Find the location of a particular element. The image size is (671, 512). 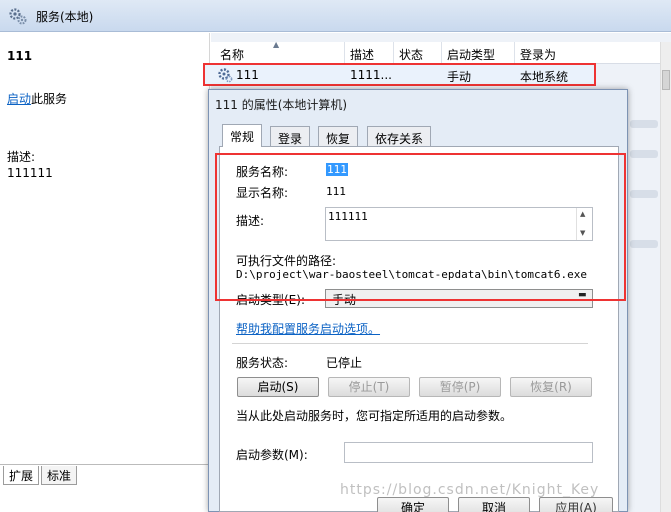

divider is located at coordinates (410, 343).